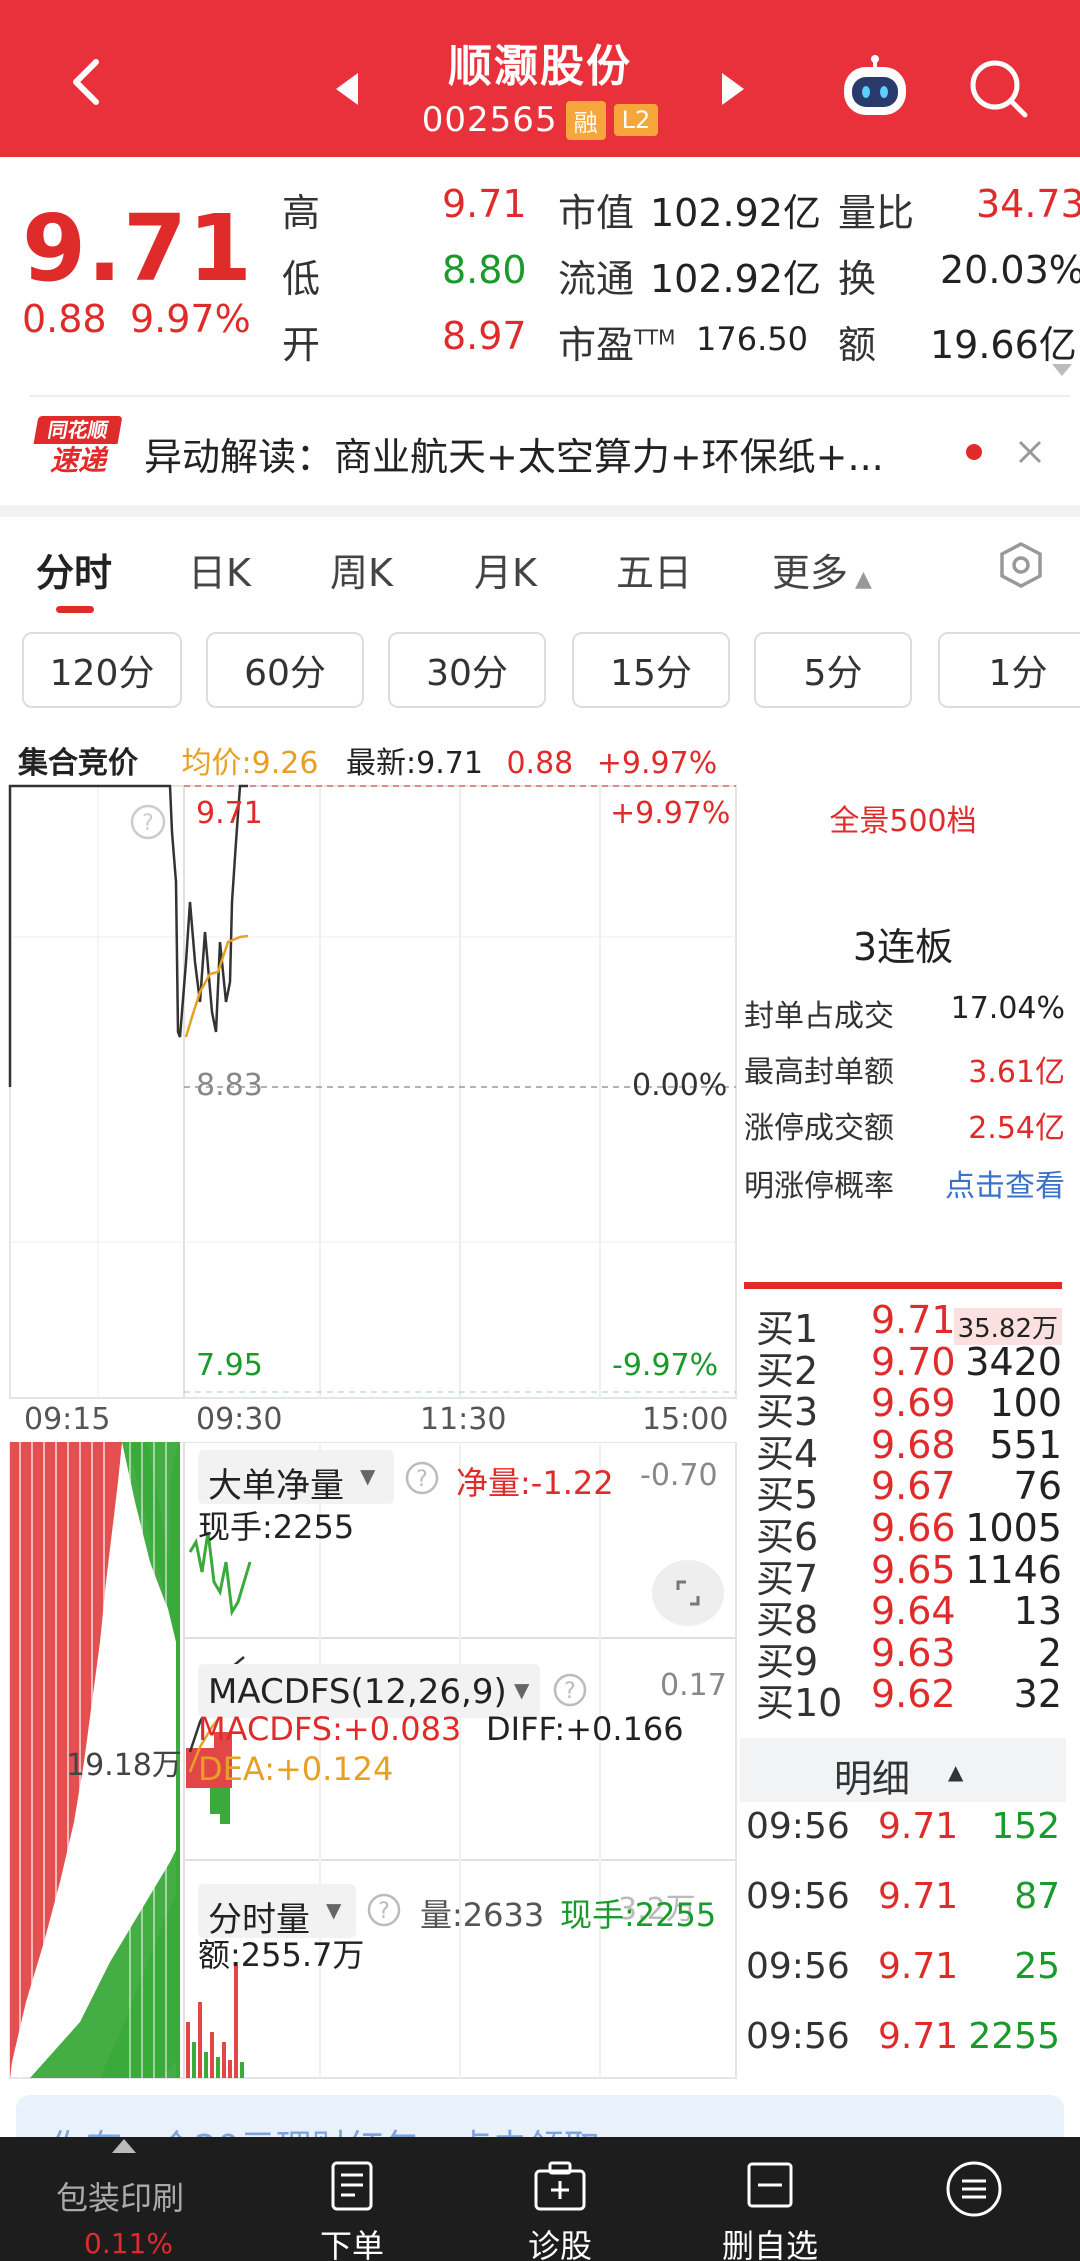 The height and width of the screenshot is (2261, 1080). I want to click on period-15min: 15分, so click(651, 670).